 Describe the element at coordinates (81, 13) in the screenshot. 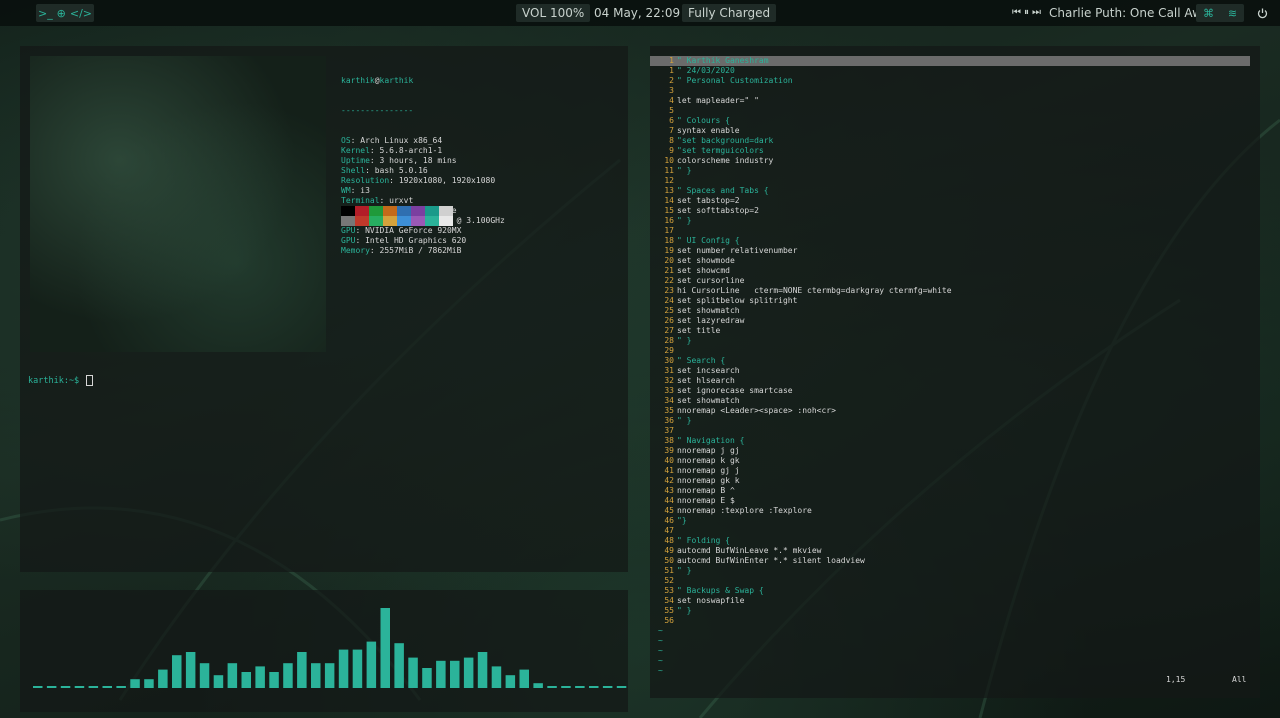

I see `code-icon: </>` at that location.